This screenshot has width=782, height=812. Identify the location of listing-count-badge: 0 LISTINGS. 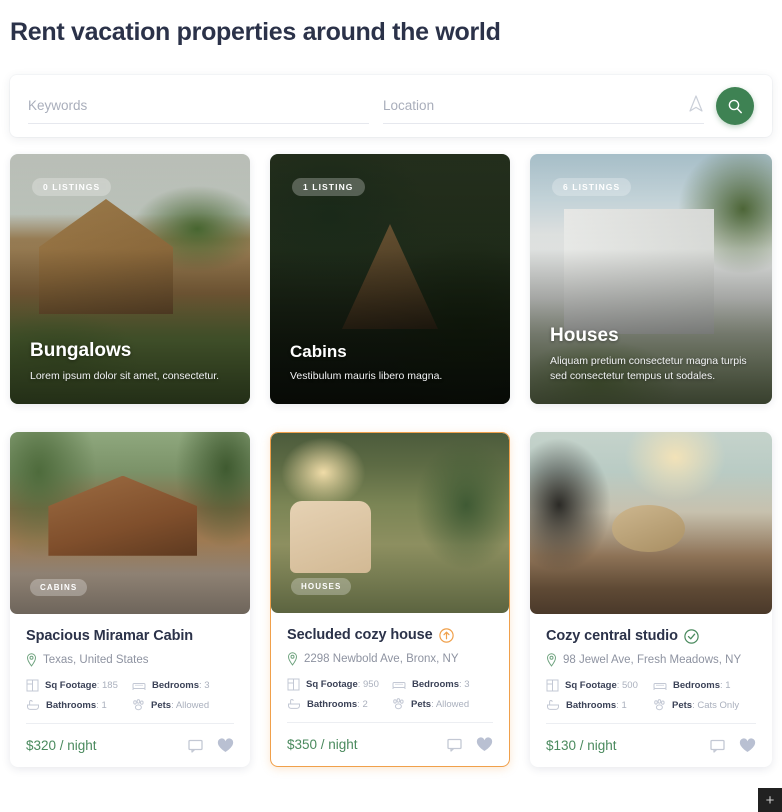
(72, 187).